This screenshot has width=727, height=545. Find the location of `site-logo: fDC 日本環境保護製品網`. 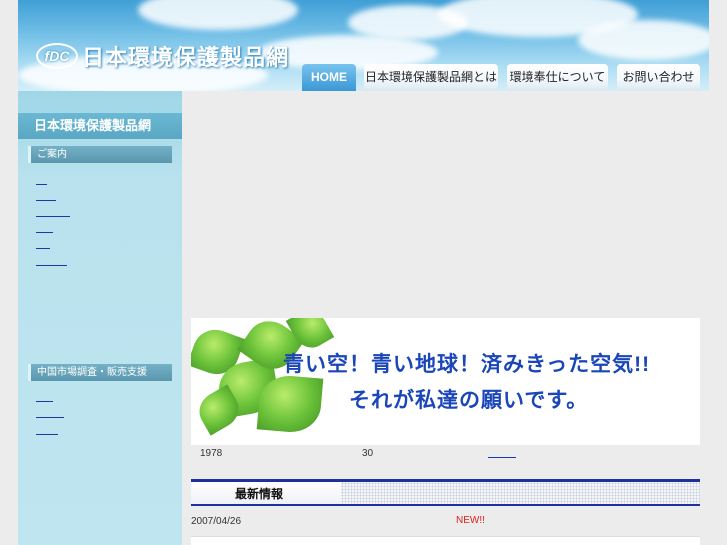

site-logo: fDC 日本環境保護製品網 is located at coordinates (162, 56).